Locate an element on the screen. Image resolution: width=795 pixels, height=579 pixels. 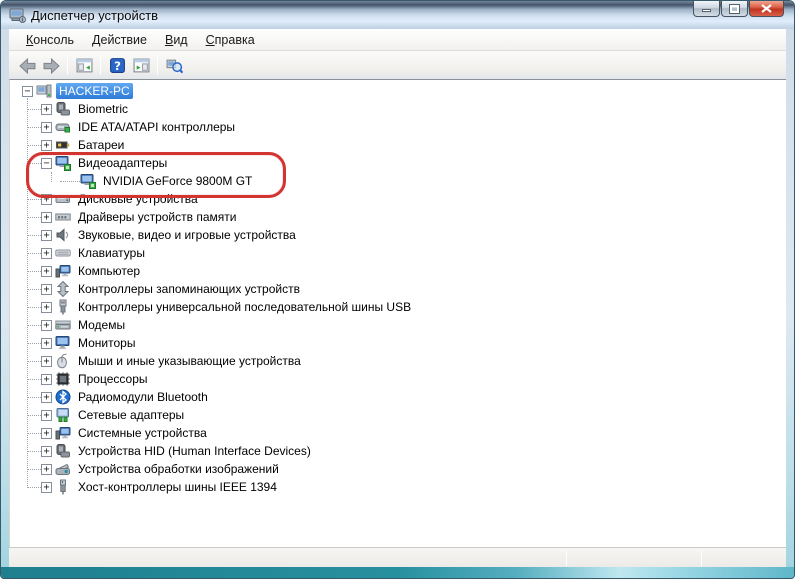
tree-item-label: Видеоадаптеры is located at coordinates (122, 163).